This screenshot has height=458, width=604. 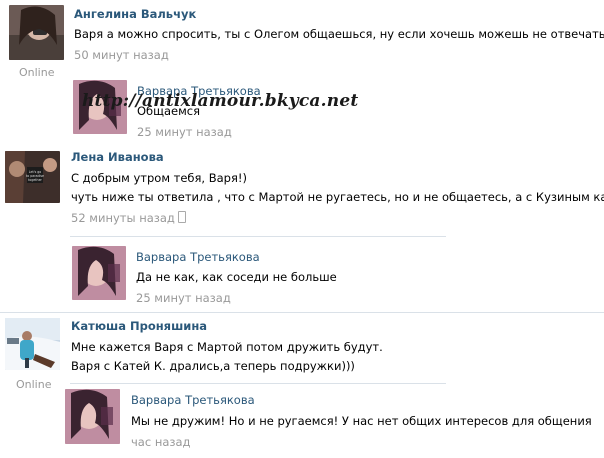 I want to click on comment-time: 52 минуты назад, so click(x=128, y=218).